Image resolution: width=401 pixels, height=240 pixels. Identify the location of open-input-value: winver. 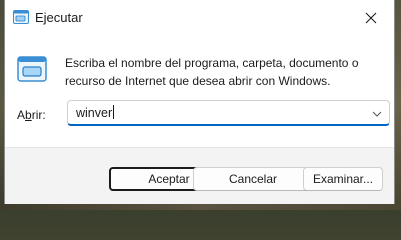
(94, 113).